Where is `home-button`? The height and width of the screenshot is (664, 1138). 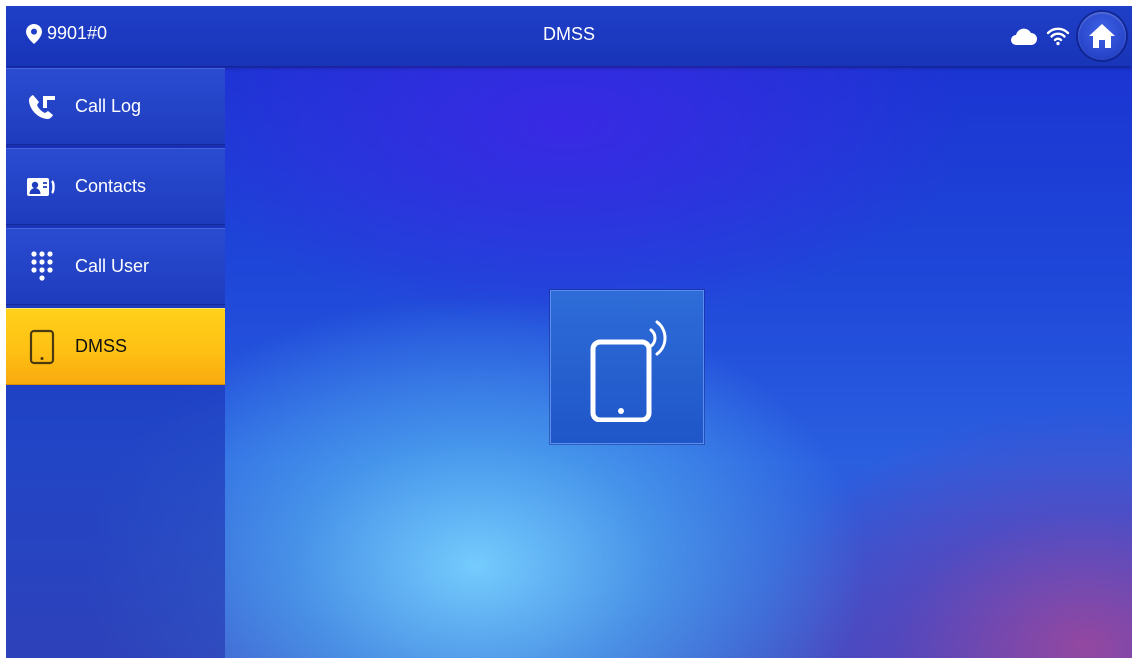 home-button is located at coordinates (1102, 36).